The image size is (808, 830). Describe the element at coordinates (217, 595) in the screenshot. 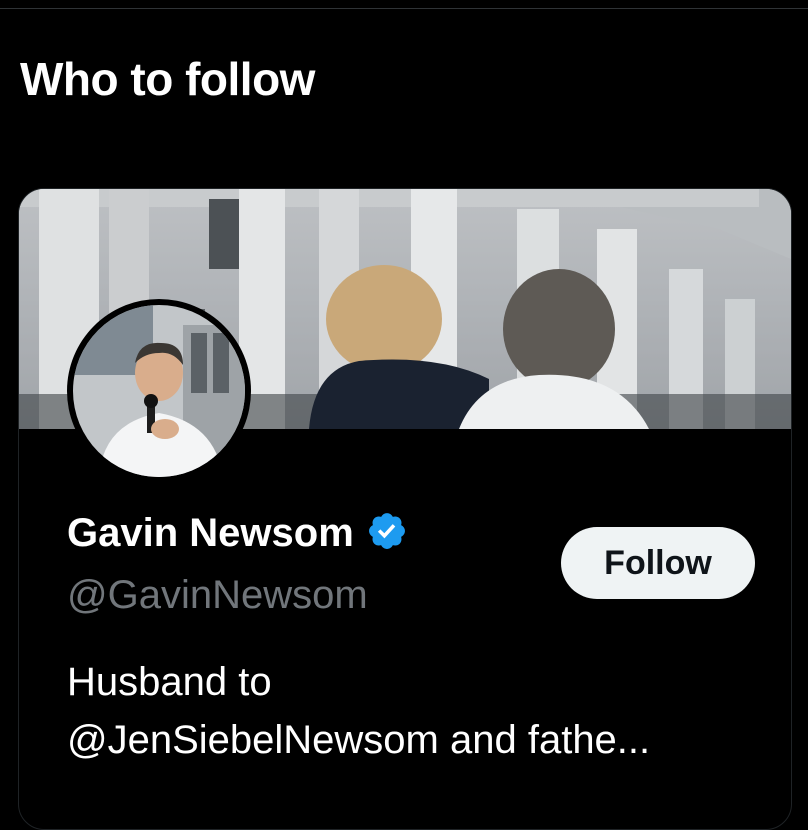

I see `user-handle: @GavinNewsom` at that location.